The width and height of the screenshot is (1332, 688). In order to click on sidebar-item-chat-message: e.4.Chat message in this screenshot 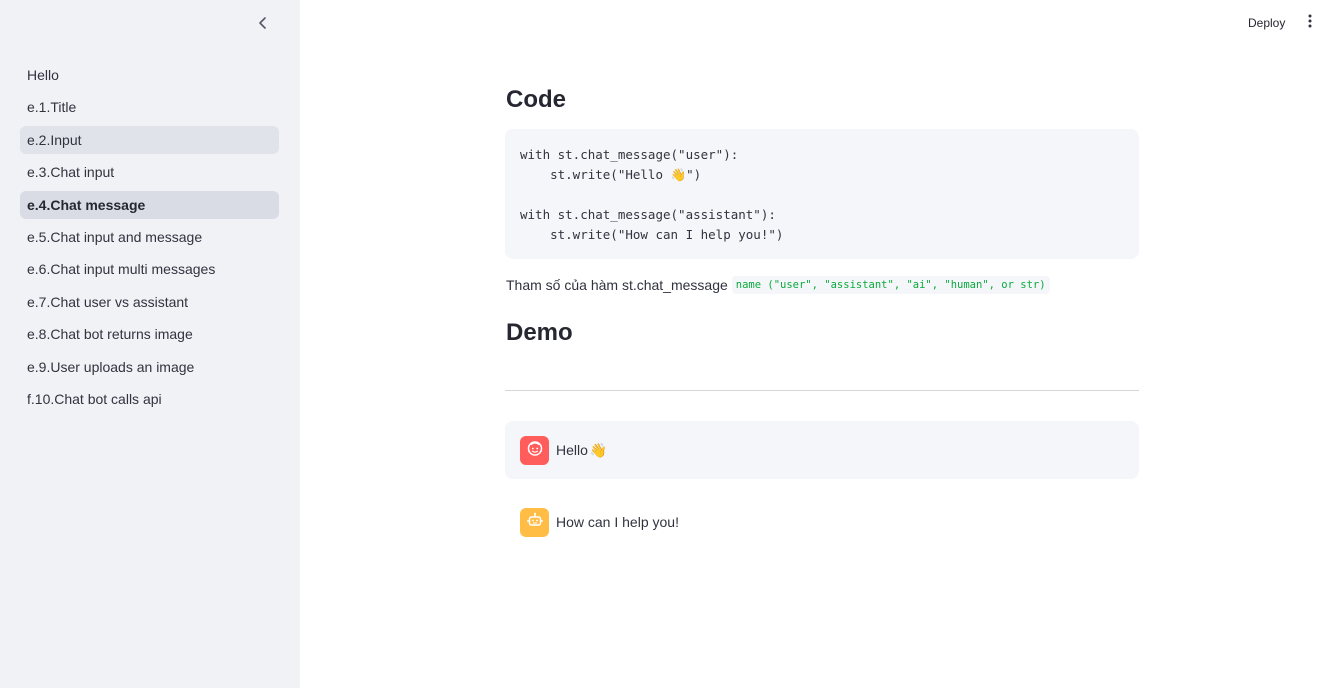, I will do `click(149, 204)`.